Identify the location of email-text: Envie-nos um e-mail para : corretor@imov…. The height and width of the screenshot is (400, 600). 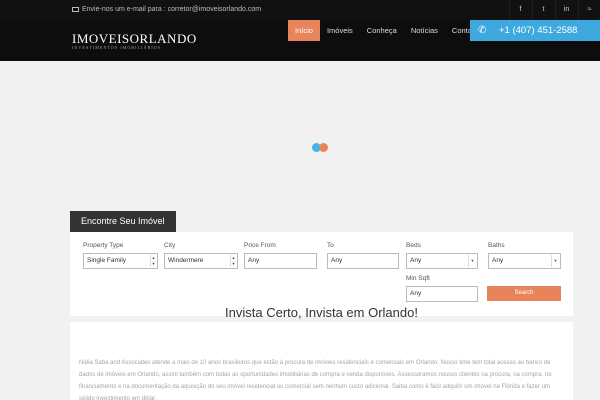
(172, 9).